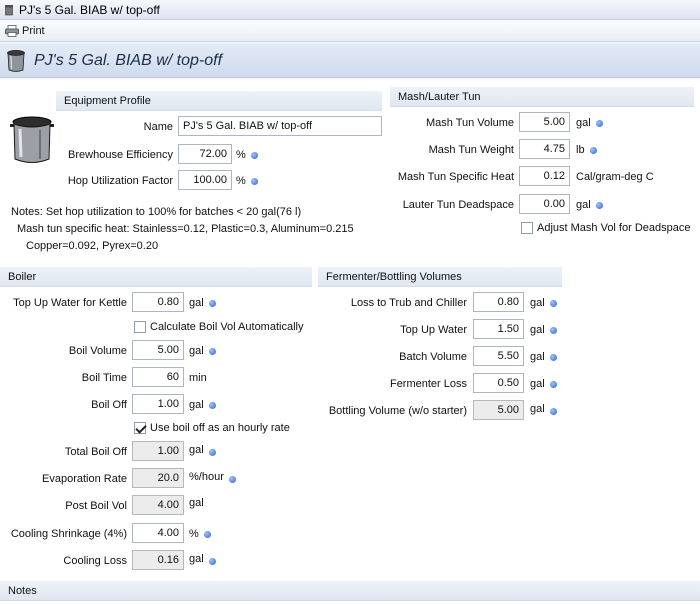 The width and height of the screenshot is (700, 604). What do you see at coordinates (198, 378) in the screenshot?
I see `unit-text: min` at bounding box center [198, 378].